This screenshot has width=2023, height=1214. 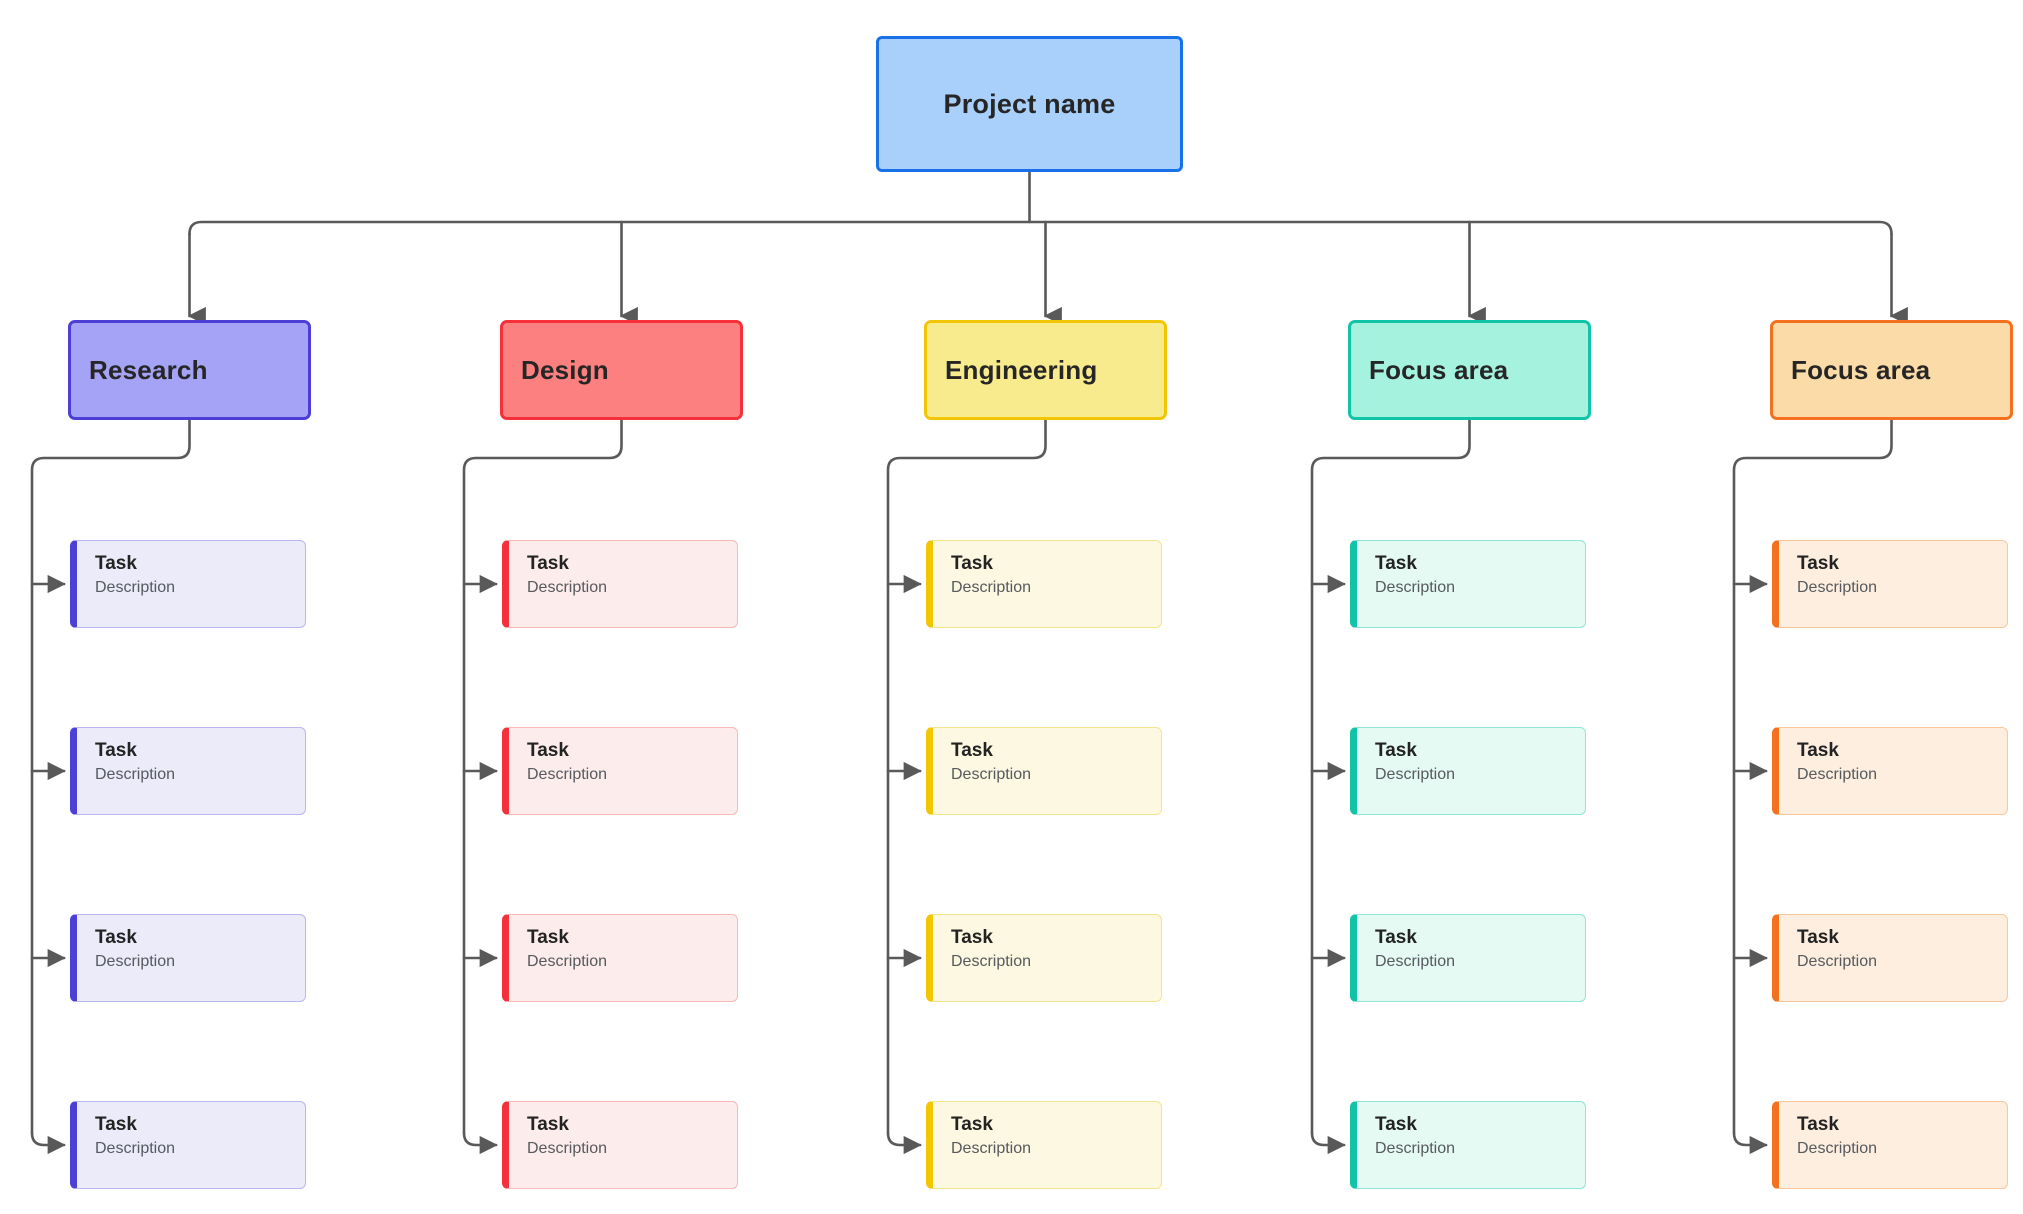 What do you see at coordinates (621, 370) in the screenshot?
I see `category-node-design: Design` at bounding box center [621, 370].